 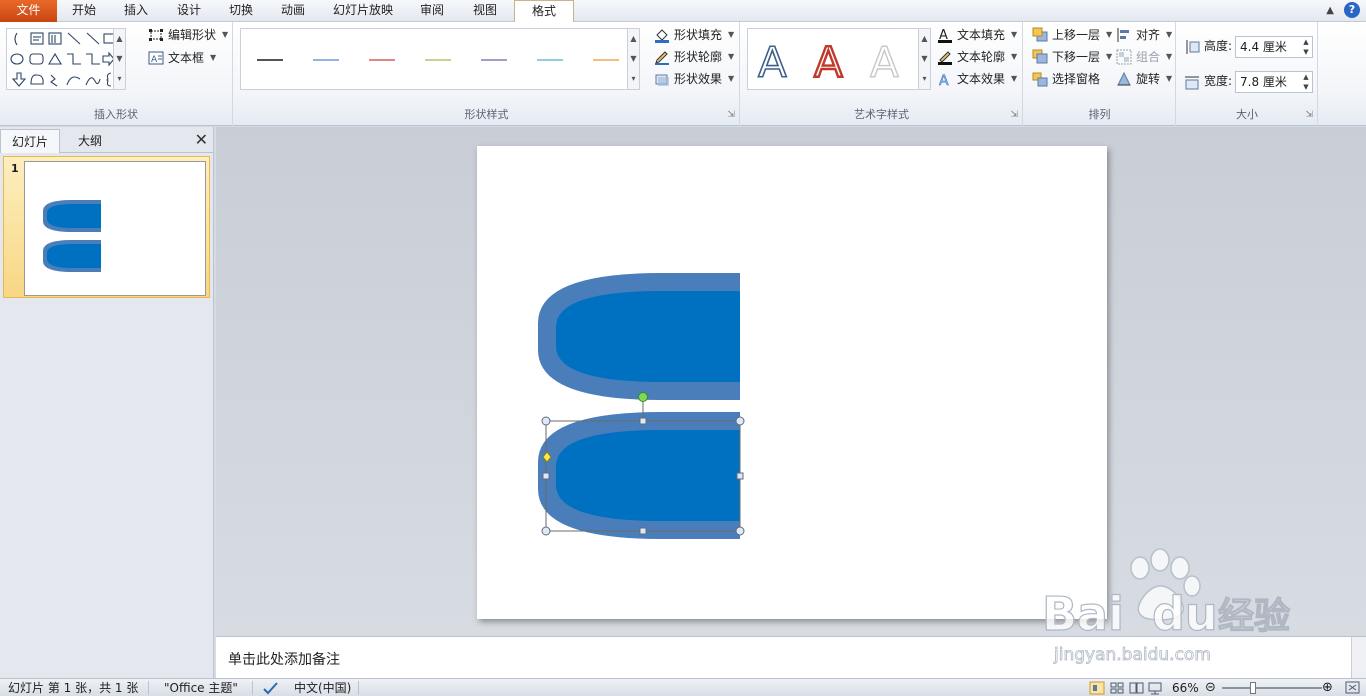 What do you see at coordinates (683, 11) in the screenshot?
I see `ribbon-tab-bar: 文件 开始 插入 设计 切换 动画 幻灯片放映 审阅 视图 格式 ▲ ?` at bounding box center [683, 11].